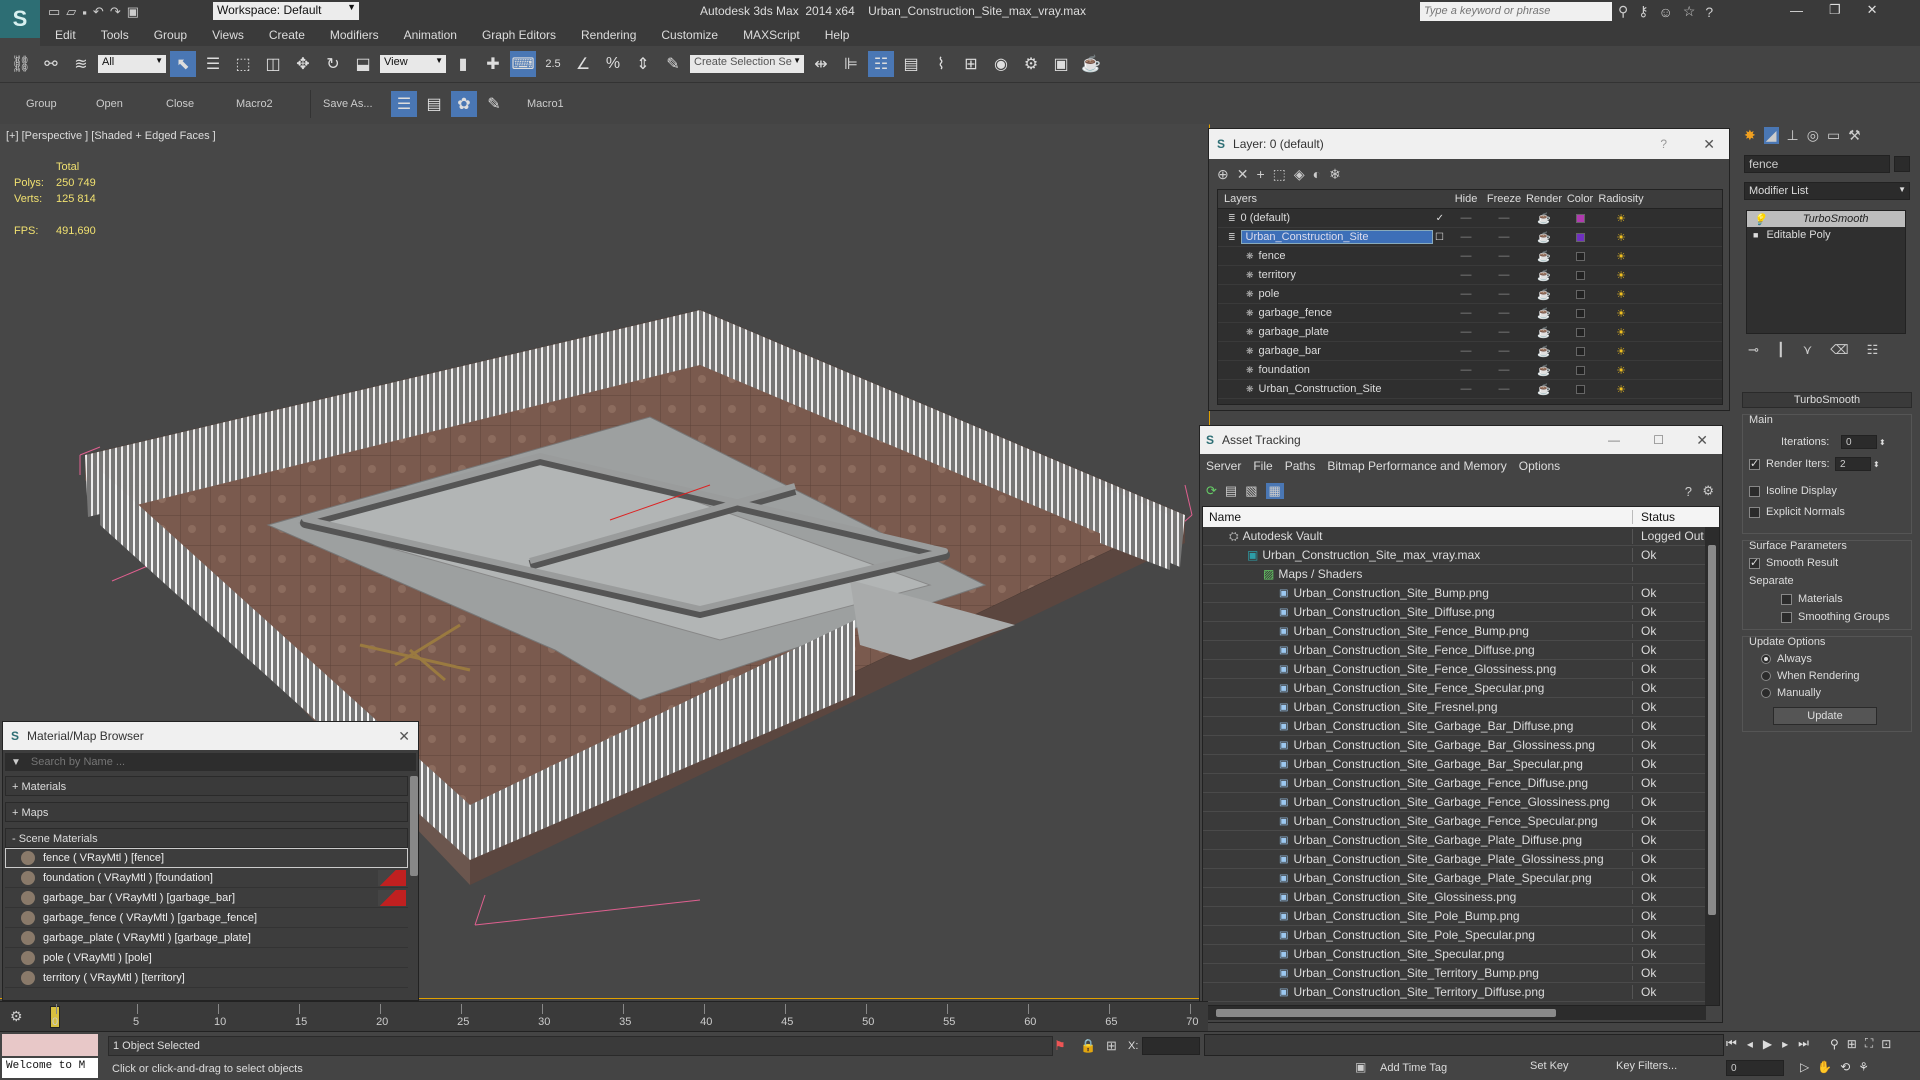 This screenshot has width=1920, height=1080. I want to click on rendered-frame-window-icon: ▣, so click(1061, 64).